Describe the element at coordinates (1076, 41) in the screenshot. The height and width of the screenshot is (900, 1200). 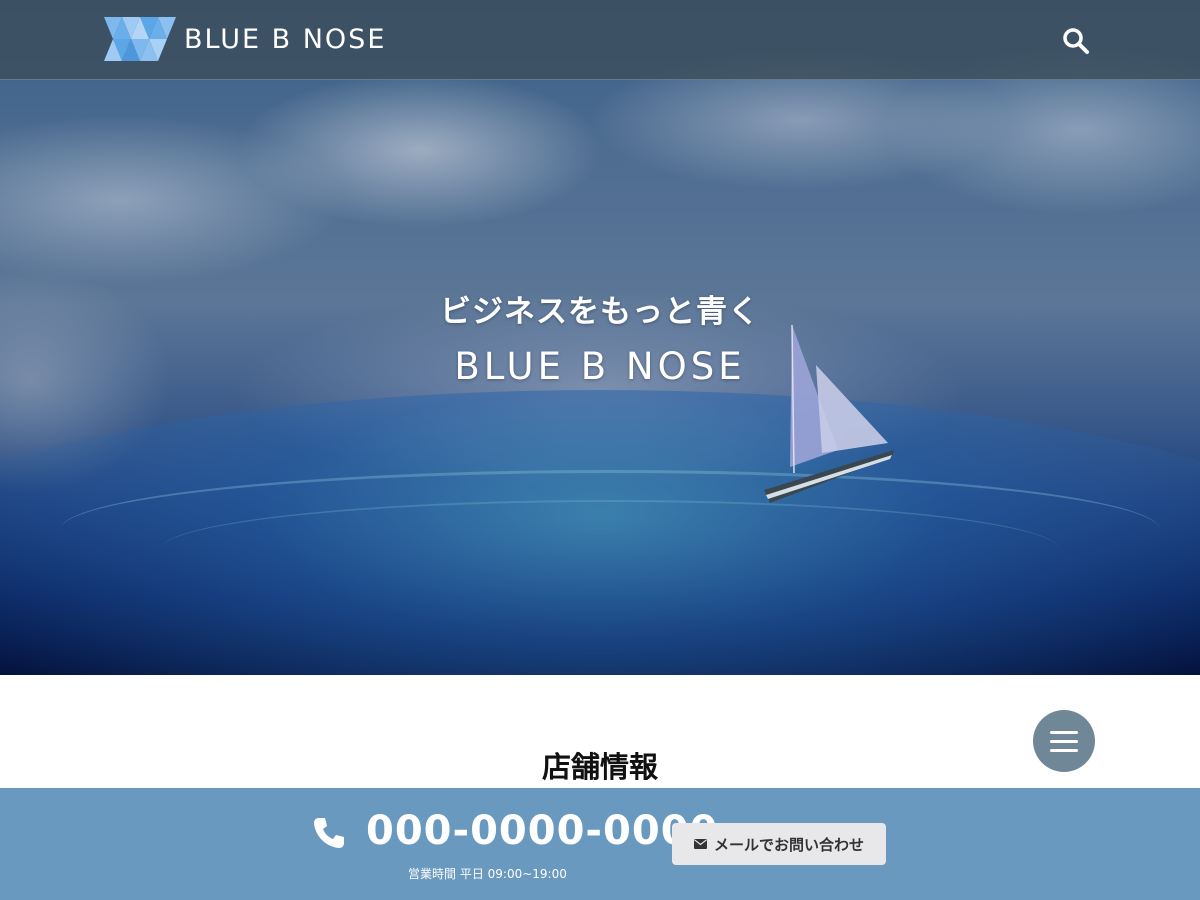
I see `search-icon` at that location.